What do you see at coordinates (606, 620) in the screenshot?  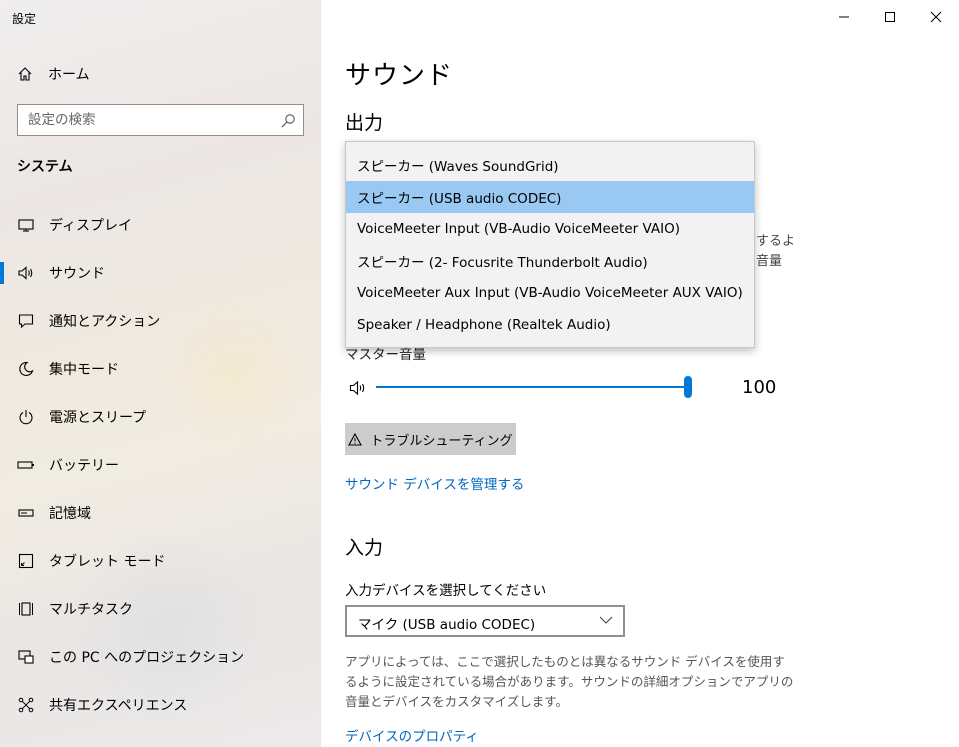 I see `chevron-down-icon` at bounding box center [606, 620].